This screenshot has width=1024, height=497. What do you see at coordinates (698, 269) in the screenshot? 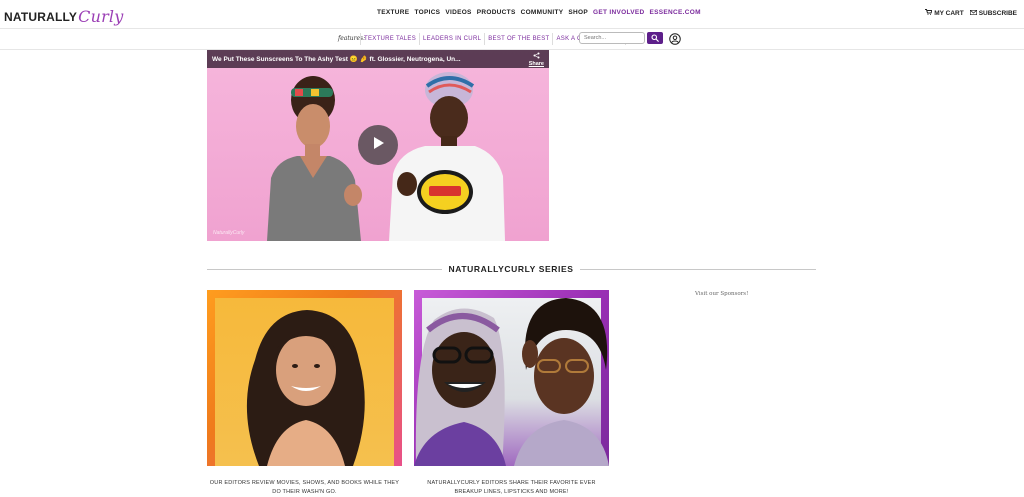
I see `series-divider-right` at bounding box center [698, 269].